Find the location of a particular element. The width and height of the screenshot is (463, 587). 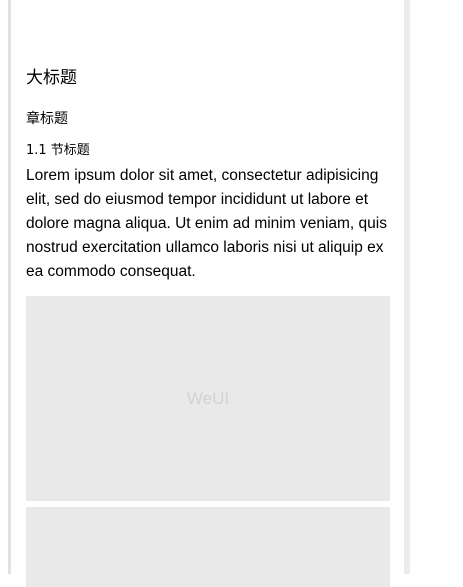

section-title: 1.1 节标题 is located at coordinates (58, 150).